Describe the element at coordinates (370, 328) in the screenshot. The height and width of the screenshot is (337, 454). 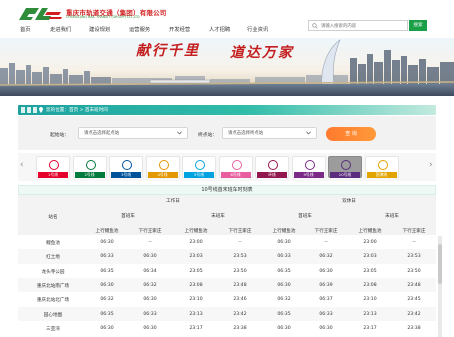
I see `time-cell: 23:17` at that location.